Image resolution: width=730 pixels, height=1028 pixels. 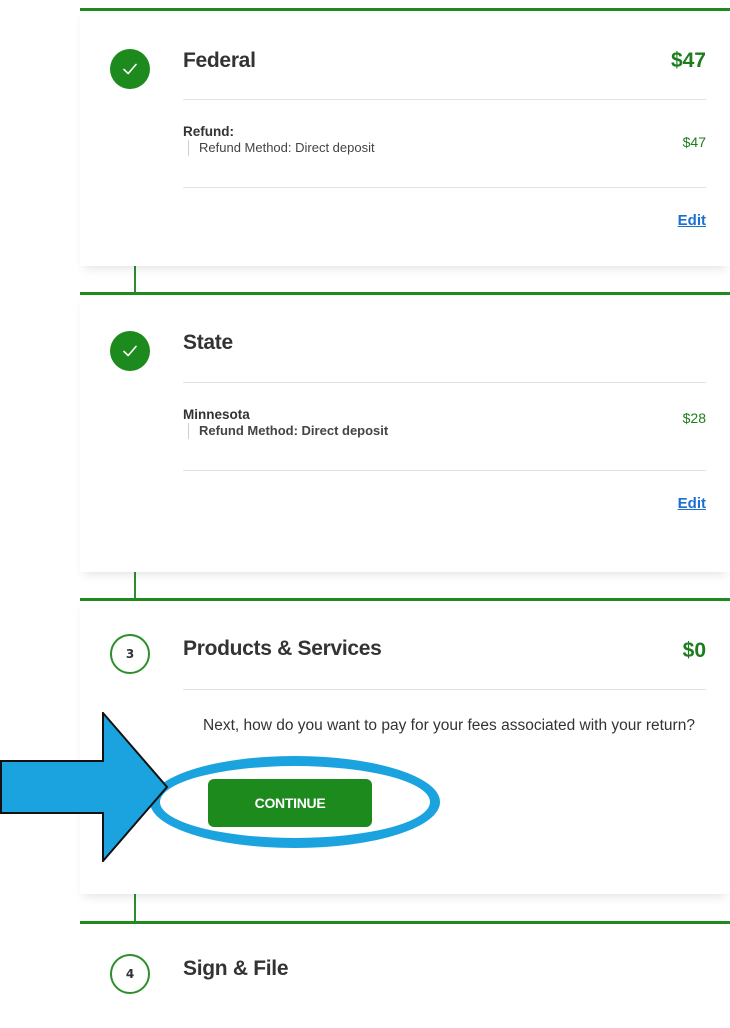 I want to click on edit-state-link: Edit, so click(x=692, y=503).